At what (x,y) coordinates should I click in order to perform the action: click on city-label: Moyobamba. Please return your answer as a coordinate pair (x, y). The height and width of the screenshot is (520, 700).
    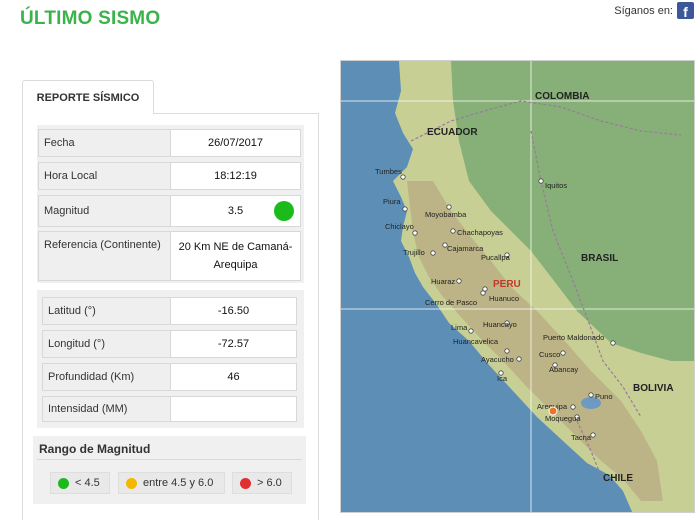
    Looking at the image, I should click on (446, 214).